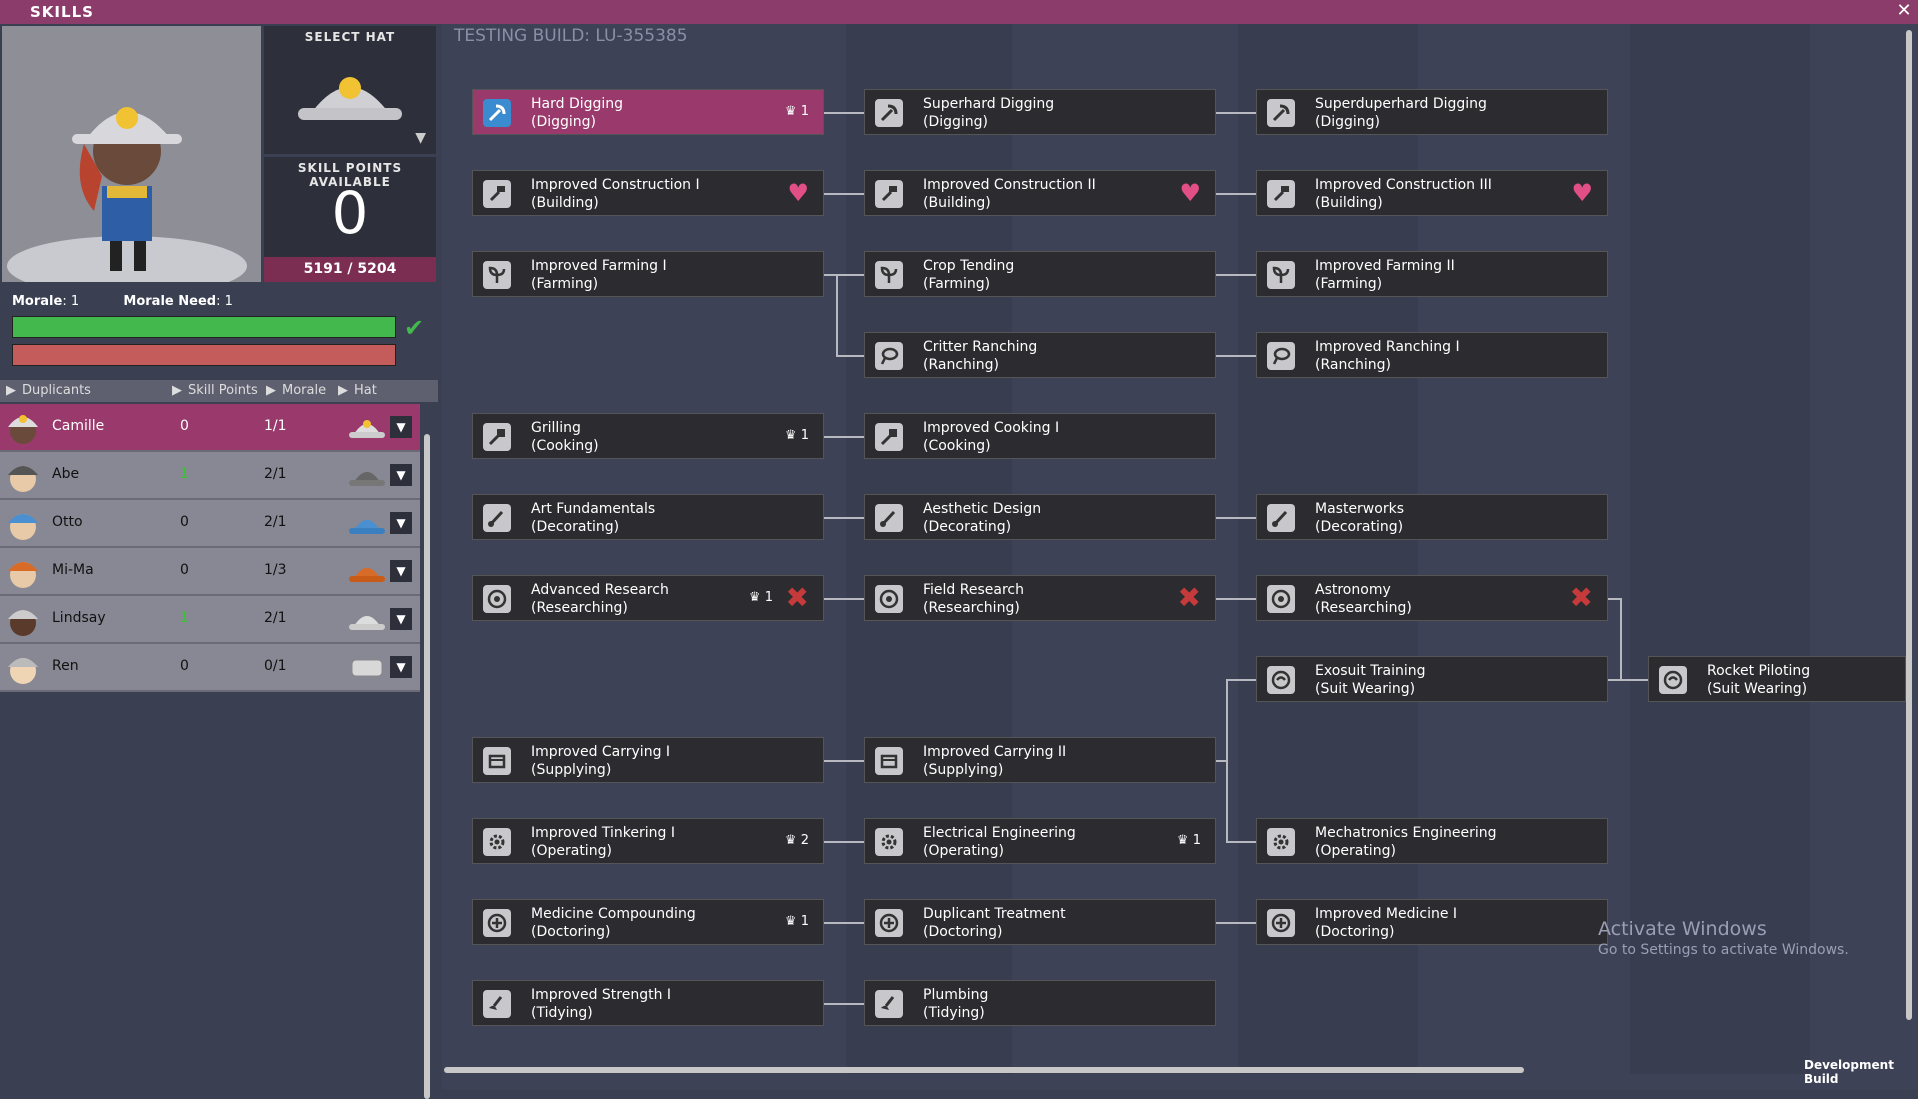  What do you see at coordinates (790, 111) in the screenshot?
I see `crown-icon: ♛` at bounding box center [790, 111].